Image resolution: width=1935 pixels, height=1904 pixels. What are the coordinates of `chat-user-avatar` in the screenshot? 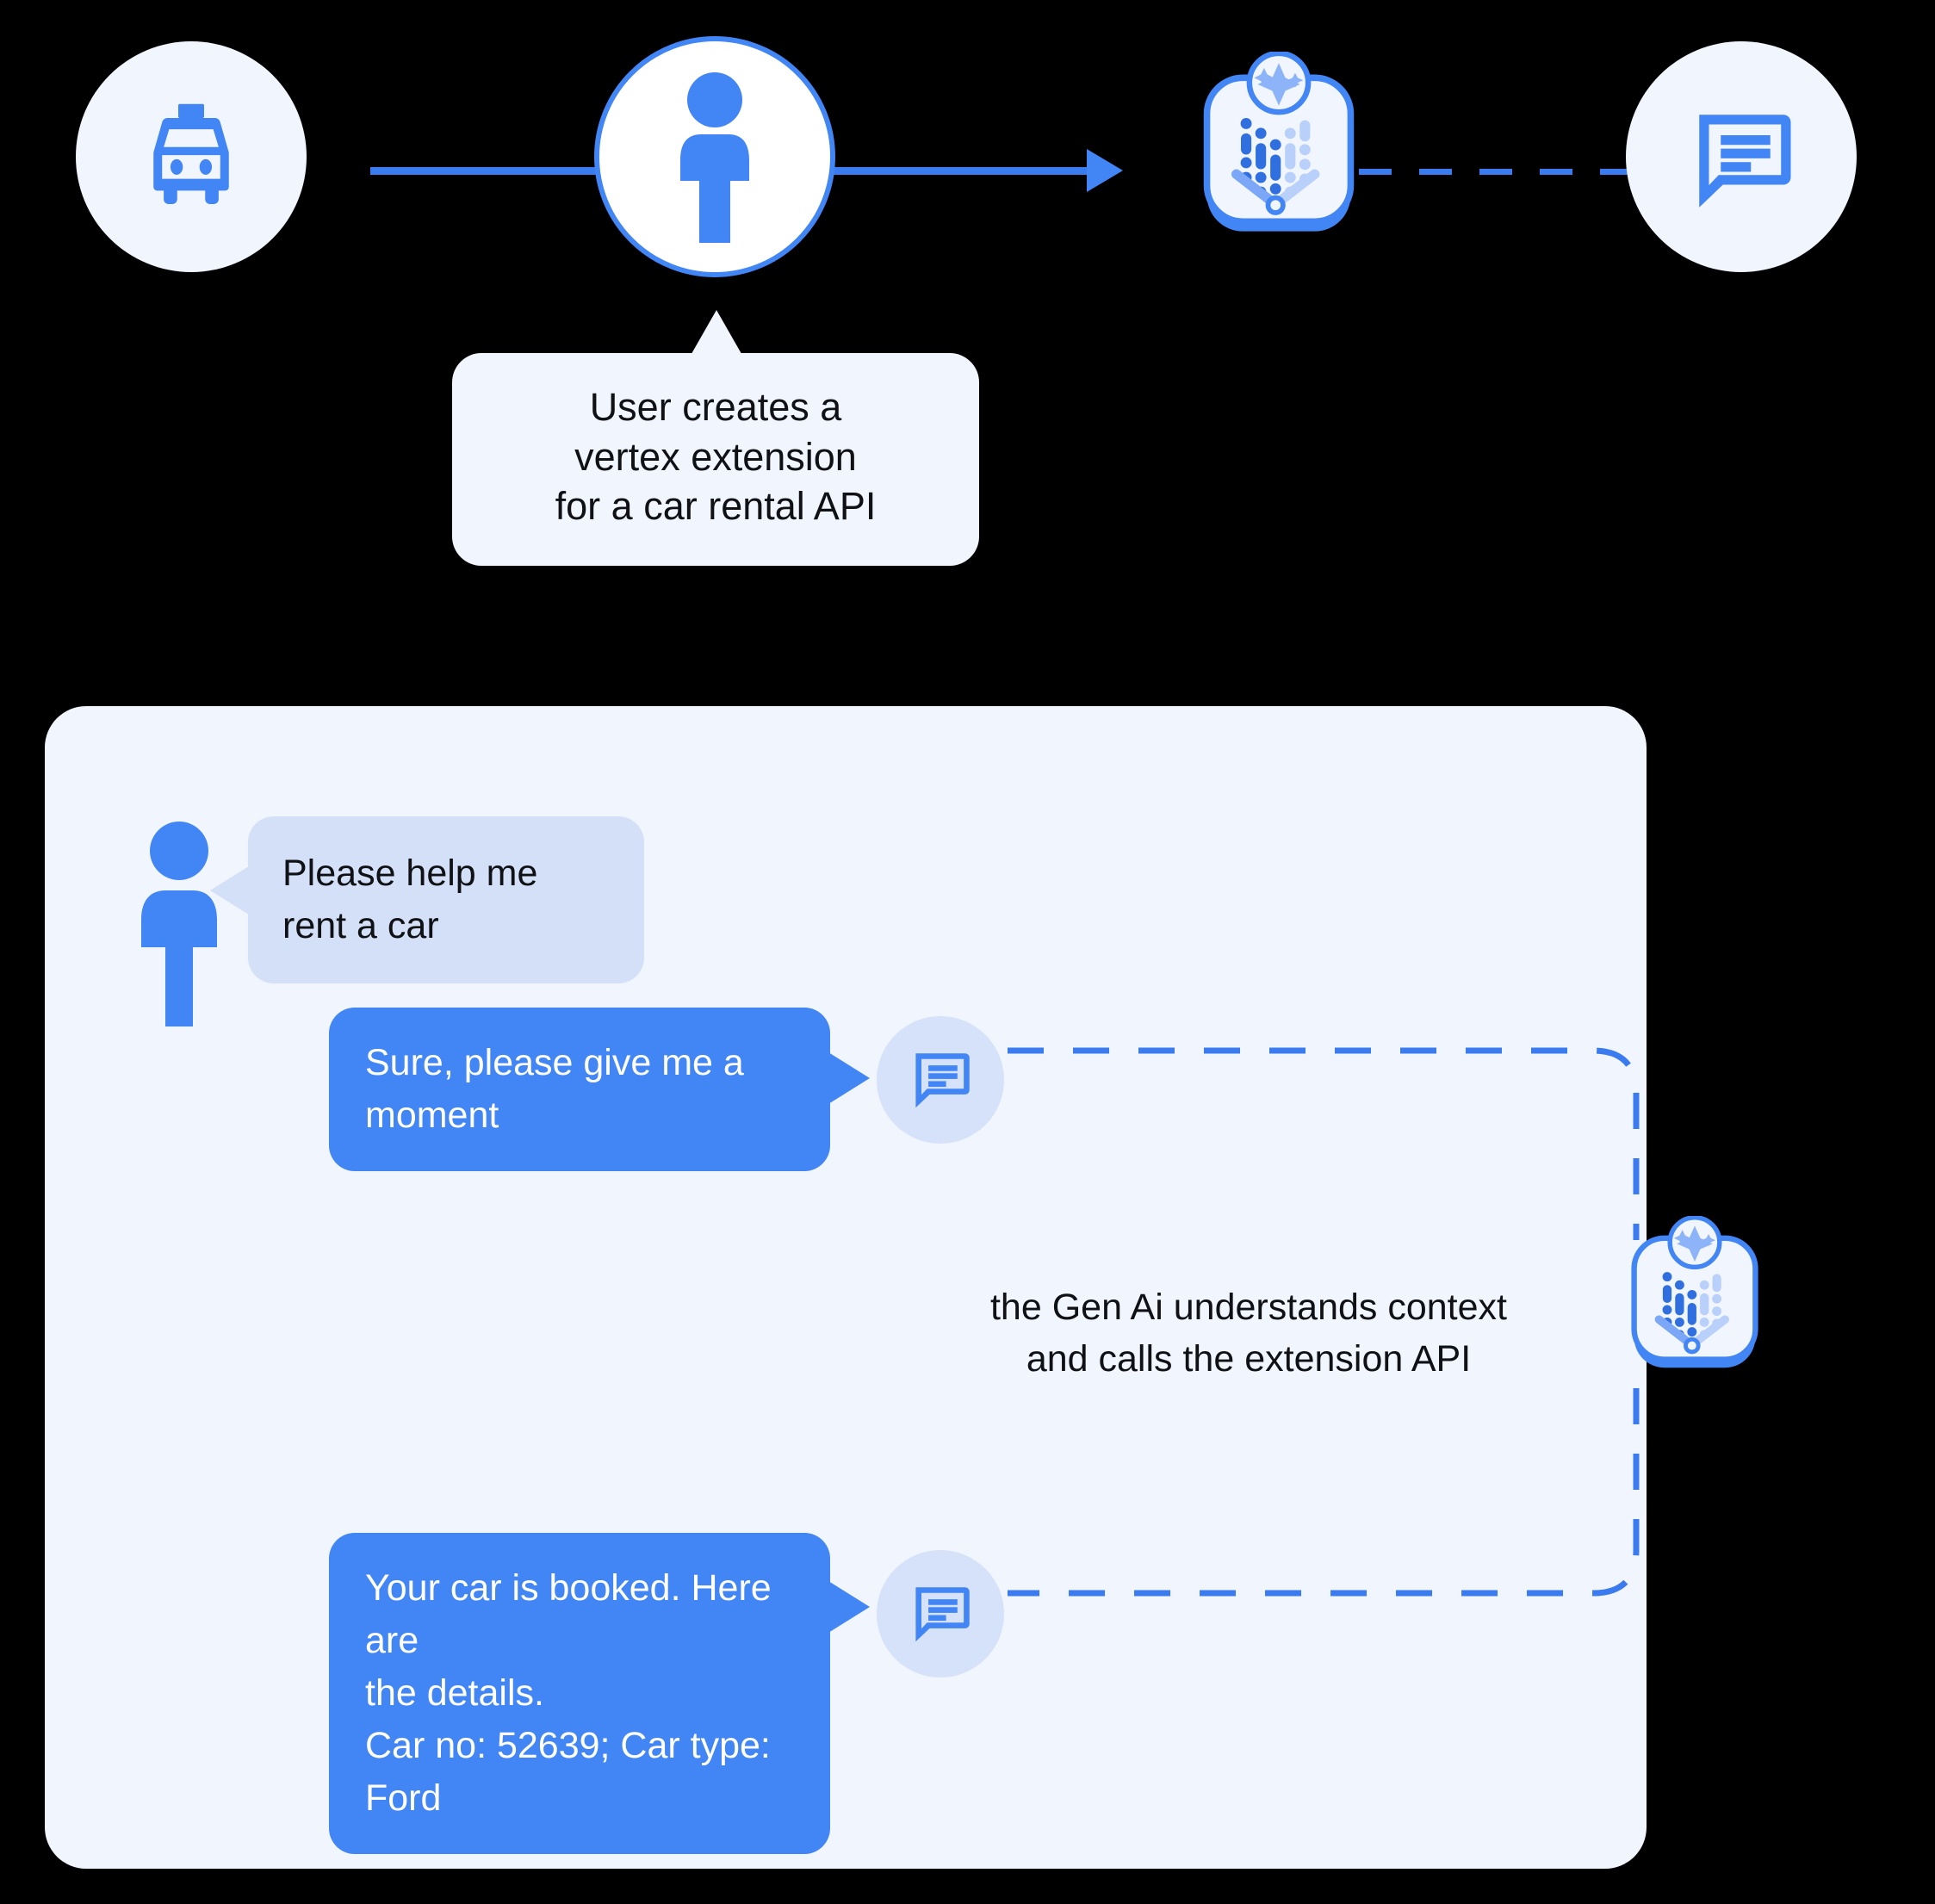 It's located at (179, 923).